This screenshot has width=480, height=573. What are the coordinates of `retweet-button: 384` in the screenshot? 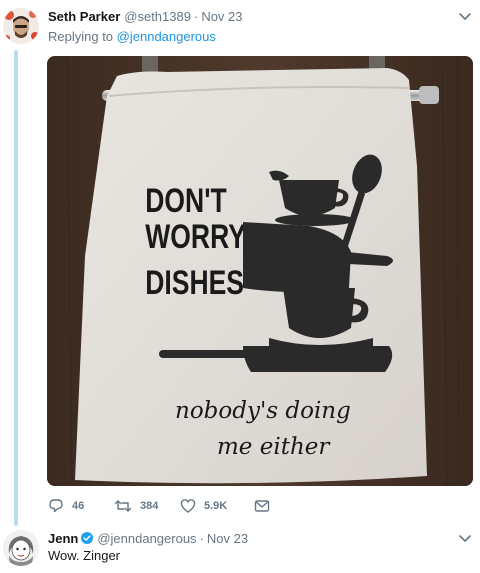 It's located at (147, 506).